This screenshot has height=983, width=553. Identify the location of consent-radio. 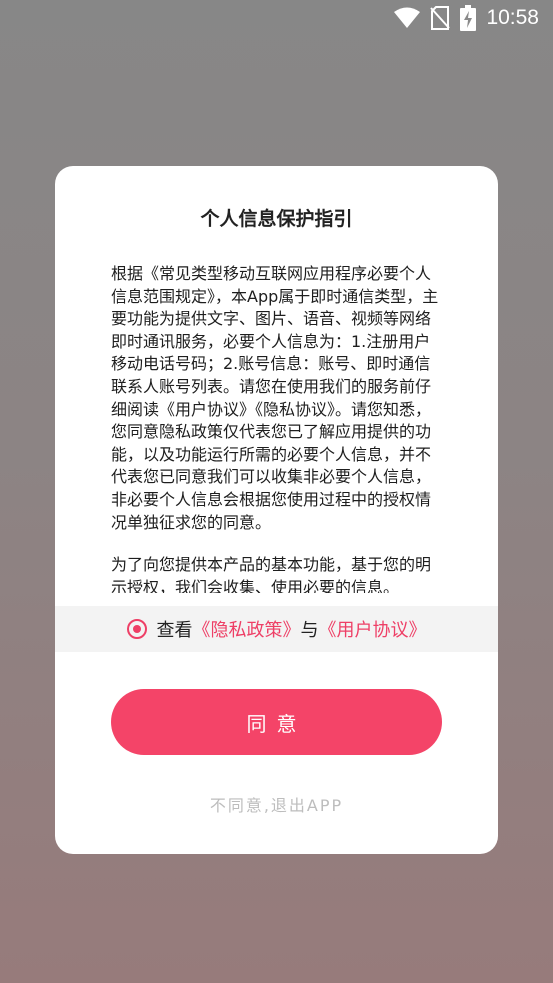
(136, 629).